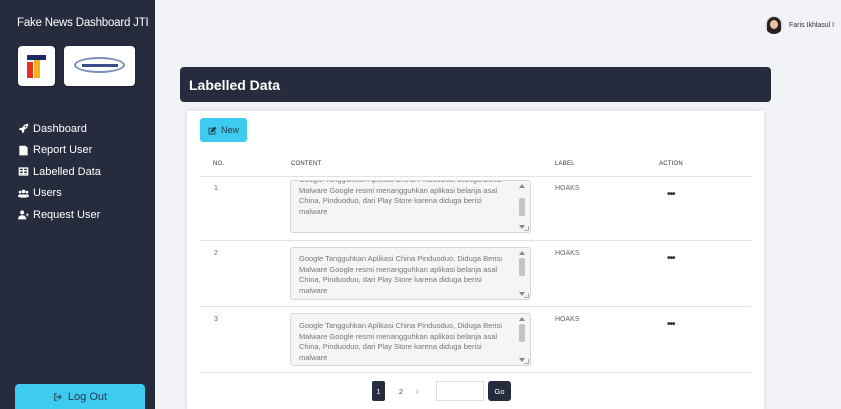 This screenshot has width=841, height=409. I want to click on sidebar-item-users: Users, so click(59, 194).